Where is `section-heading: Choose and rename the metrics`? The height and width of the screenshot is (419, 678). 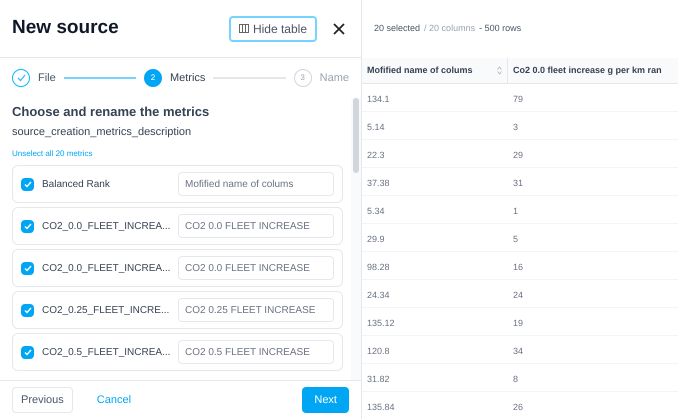 section-heading: Choose and rename the metrics is located at coordinates (111, 112).